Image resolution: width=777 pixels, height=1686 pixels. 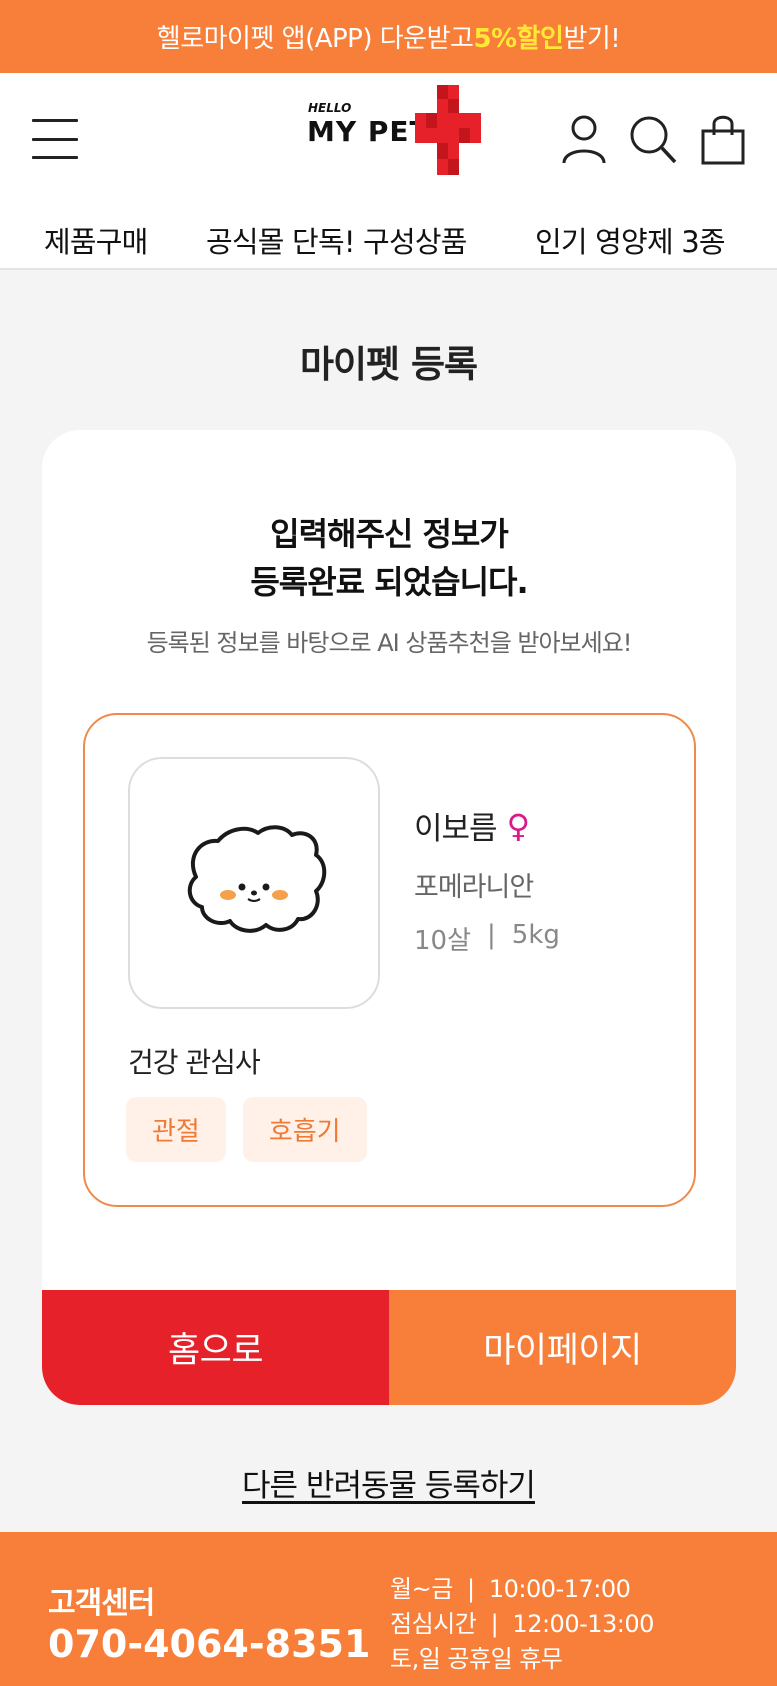 I want to click on pet-breed: 포메라니안, so click(x=474, y=887).